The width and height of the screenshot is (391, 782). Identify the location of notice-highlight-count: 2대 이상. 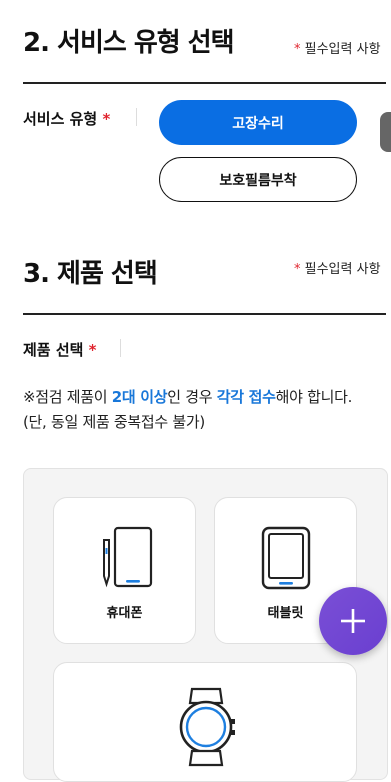
(139, 397).